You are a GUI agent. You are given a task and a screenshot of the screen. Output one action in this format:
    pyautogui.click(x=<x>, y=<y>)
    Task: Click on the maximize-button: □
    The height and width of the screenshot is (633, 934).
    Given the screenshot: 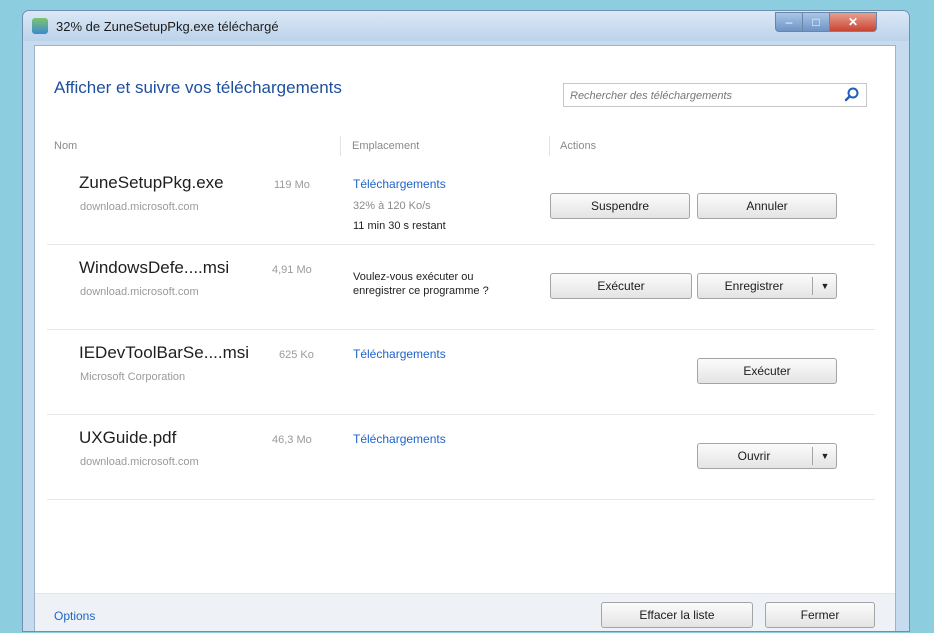 What is the action you would take?
    pyautogui.click(x=816, y=22)
    